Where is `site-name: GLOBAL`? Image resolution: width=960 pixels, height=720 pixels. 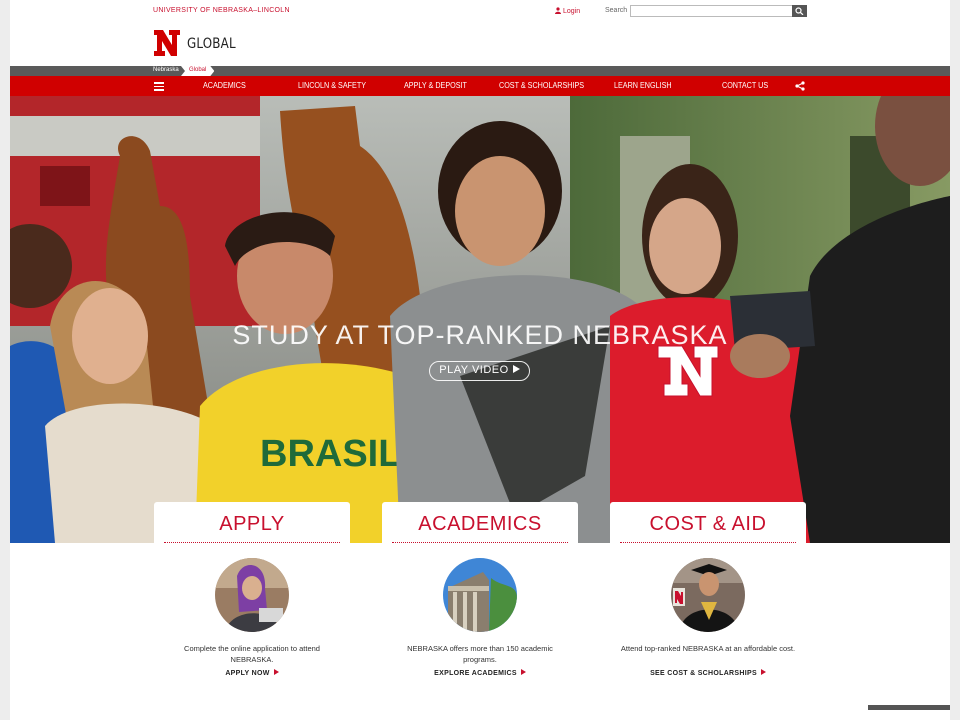
site-name: GLOBAL is located at coordinates (211, 44).